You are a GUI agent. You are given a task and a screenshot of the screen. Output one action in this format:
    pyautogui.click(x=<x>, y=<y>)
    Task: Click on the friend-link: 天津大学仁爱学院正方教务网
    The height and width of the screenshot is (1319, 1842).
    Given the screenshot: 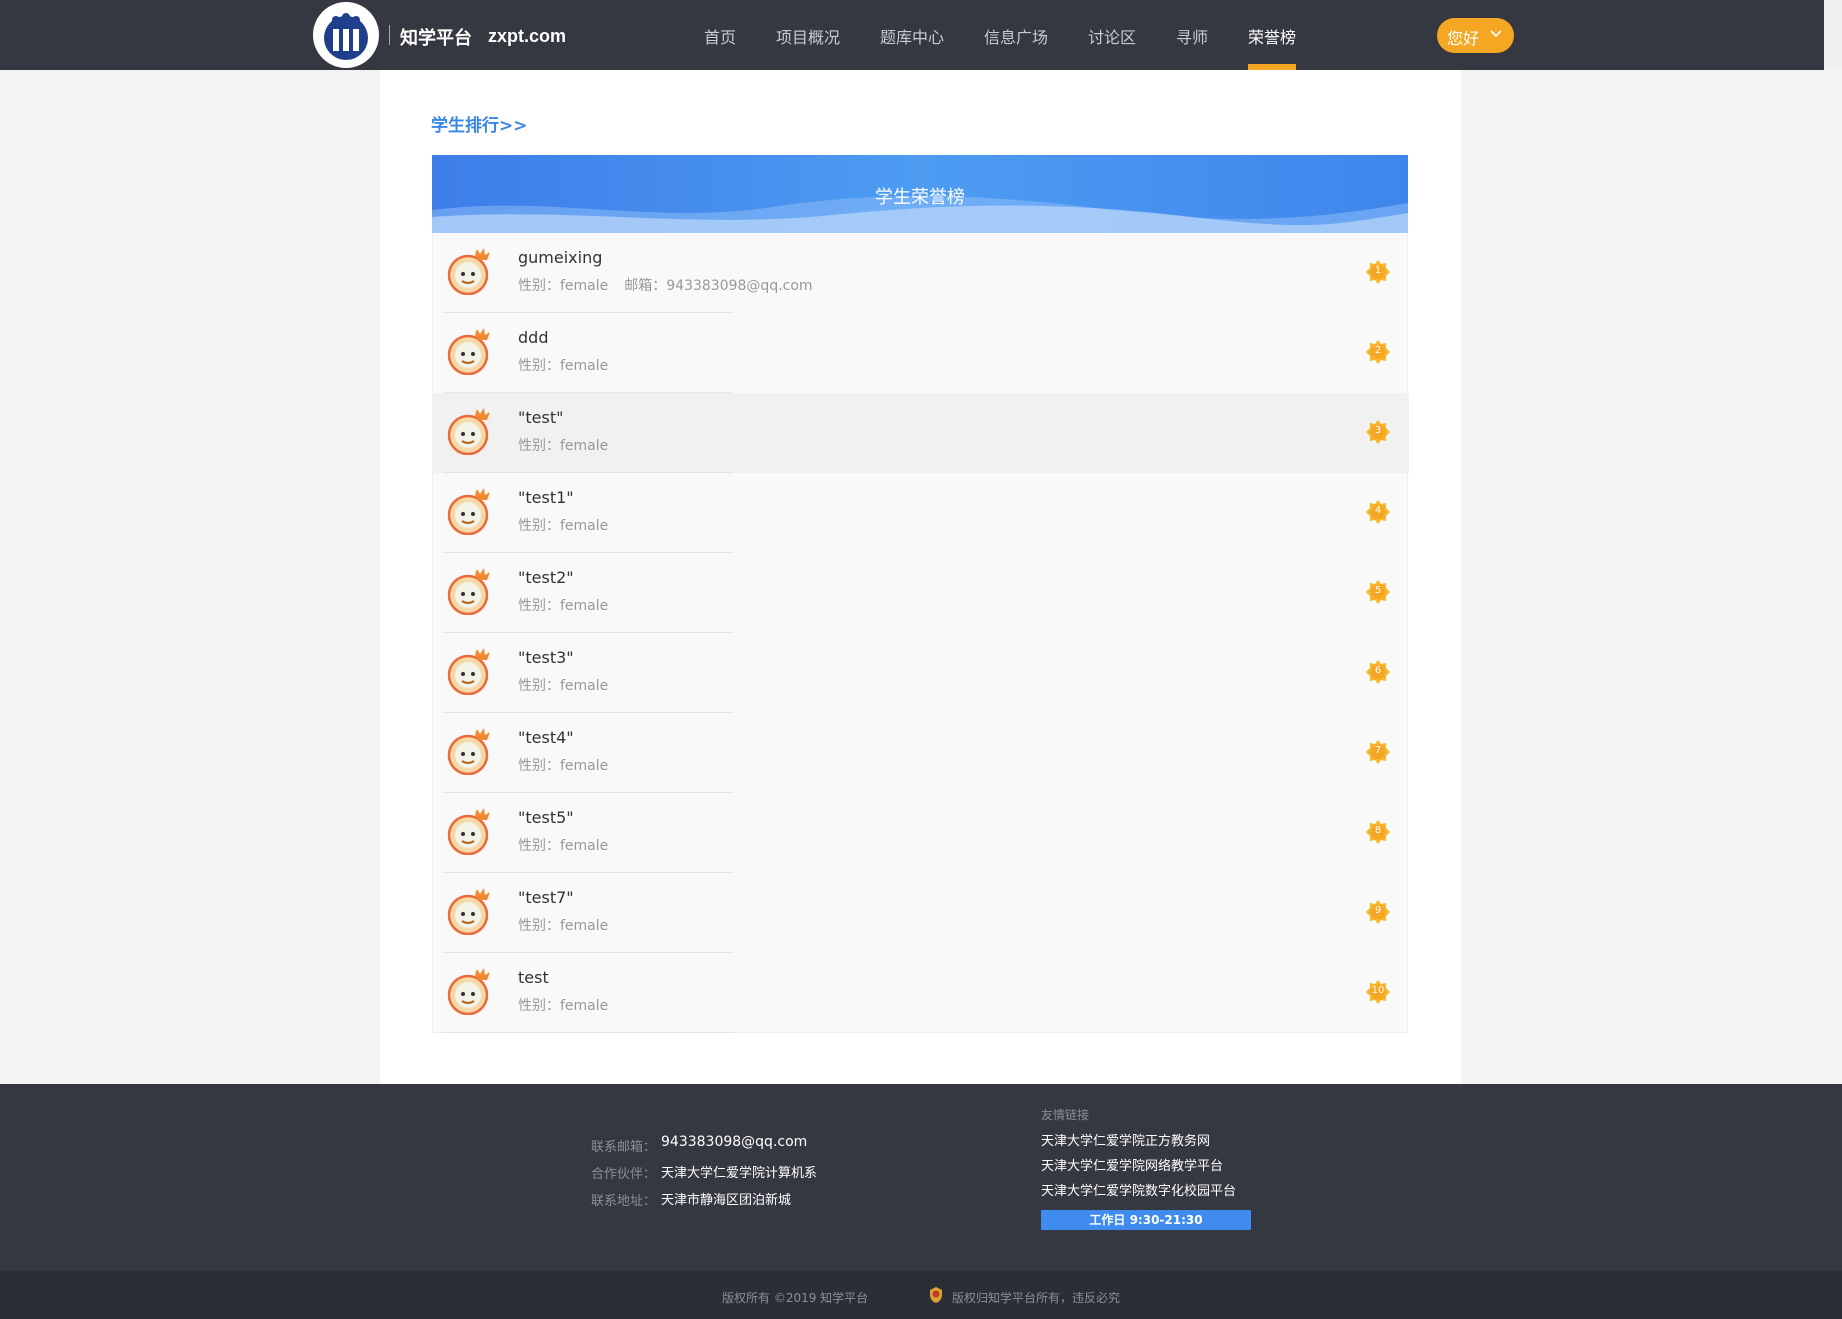 What is the action you would take?
    pyautogui.click(x=1125, y=1139)
    